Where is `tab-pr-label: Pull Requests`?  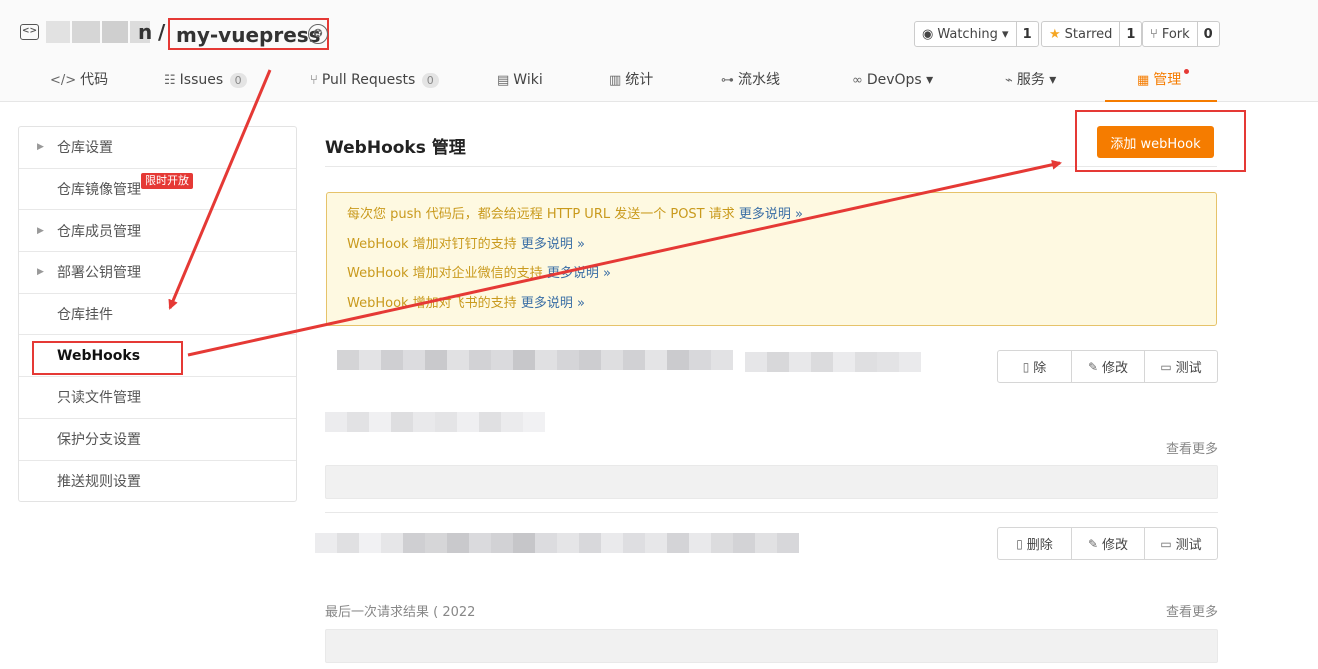
tab-pr-label: Pull Requests is located at coordinates (368, 80).